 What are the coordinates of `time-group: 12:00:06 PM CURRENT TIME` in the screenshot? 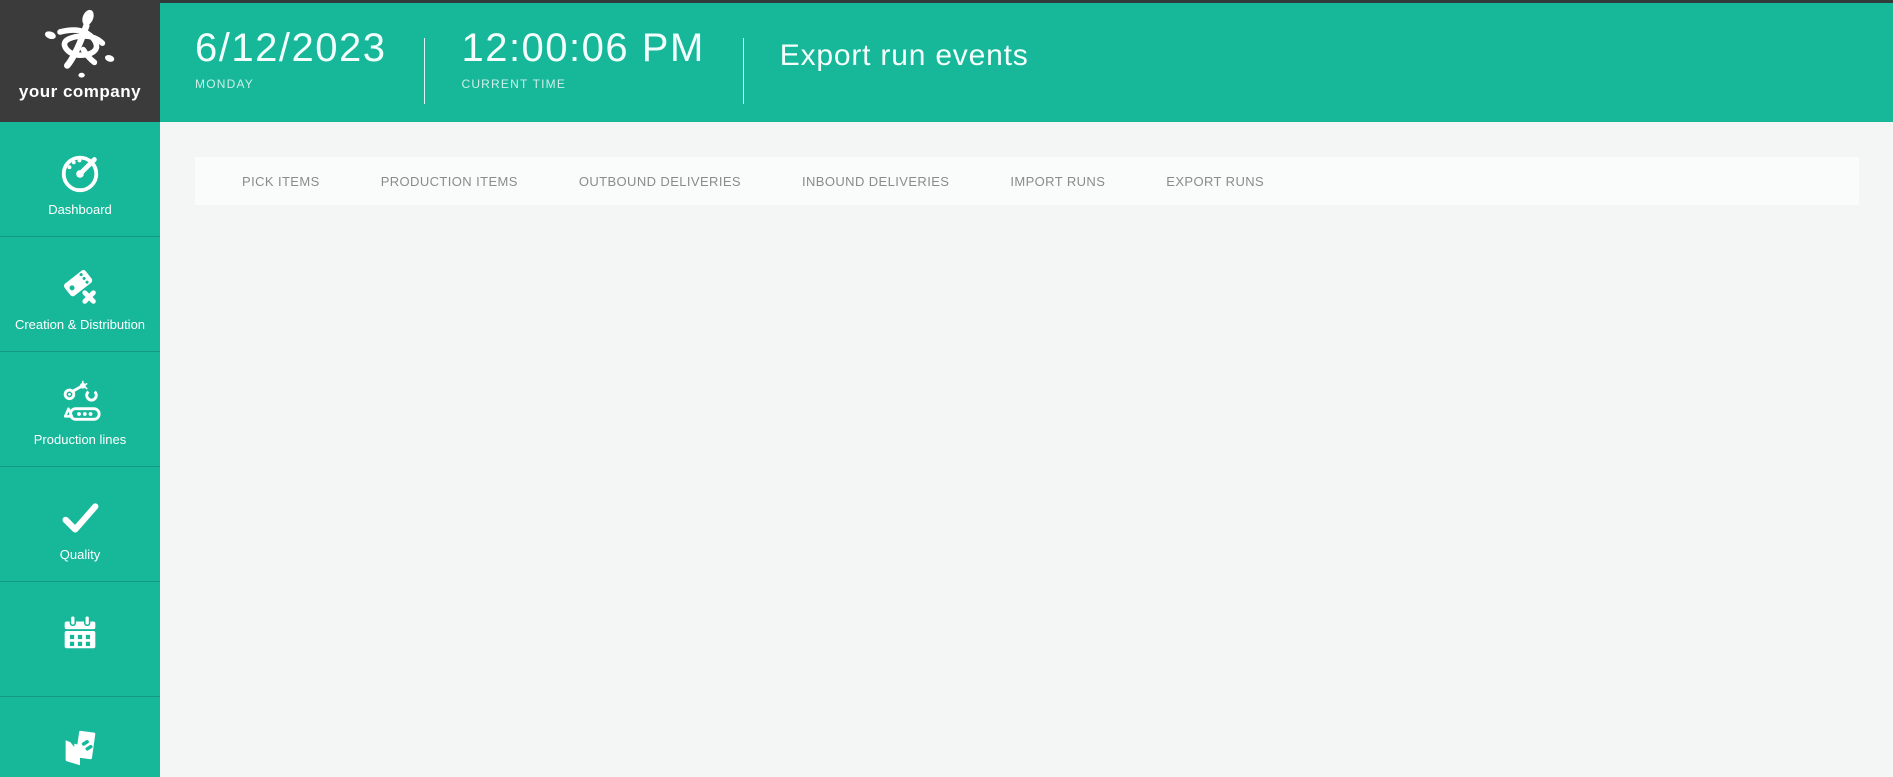 It's located at (582, 59).